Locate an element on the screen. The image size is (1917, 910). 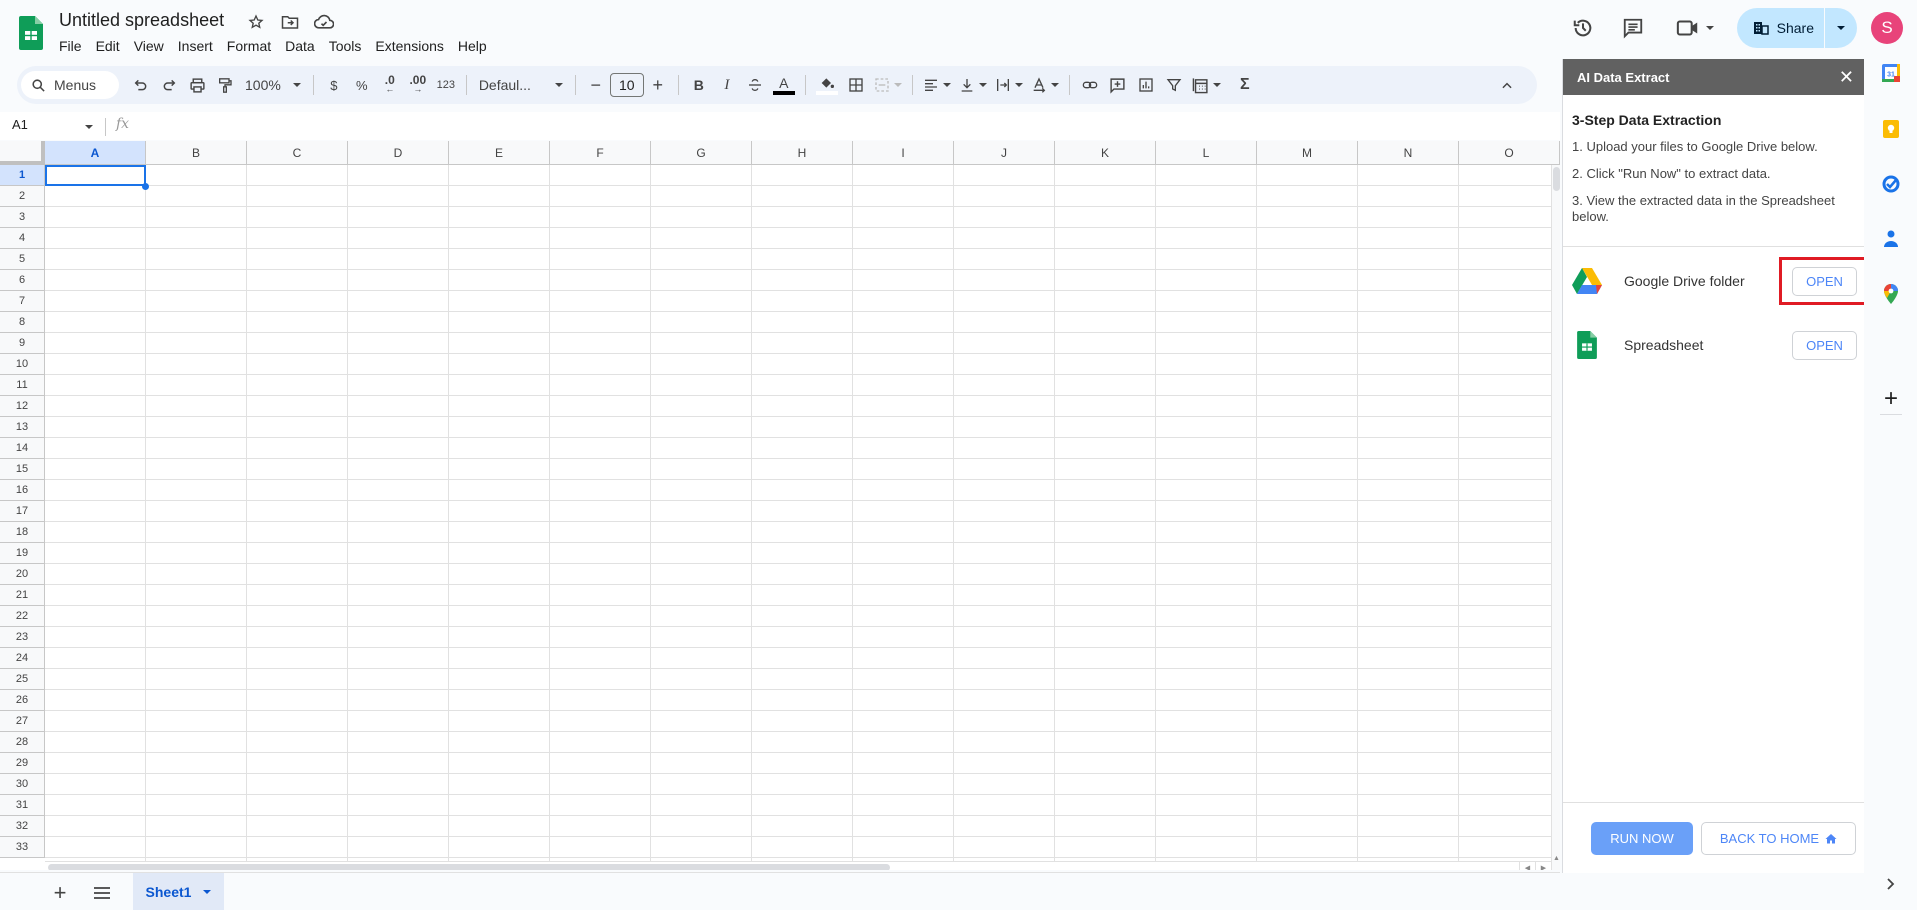
vertical-scrollbar: ▲ ▼ is located at coordinates (1555, 517).